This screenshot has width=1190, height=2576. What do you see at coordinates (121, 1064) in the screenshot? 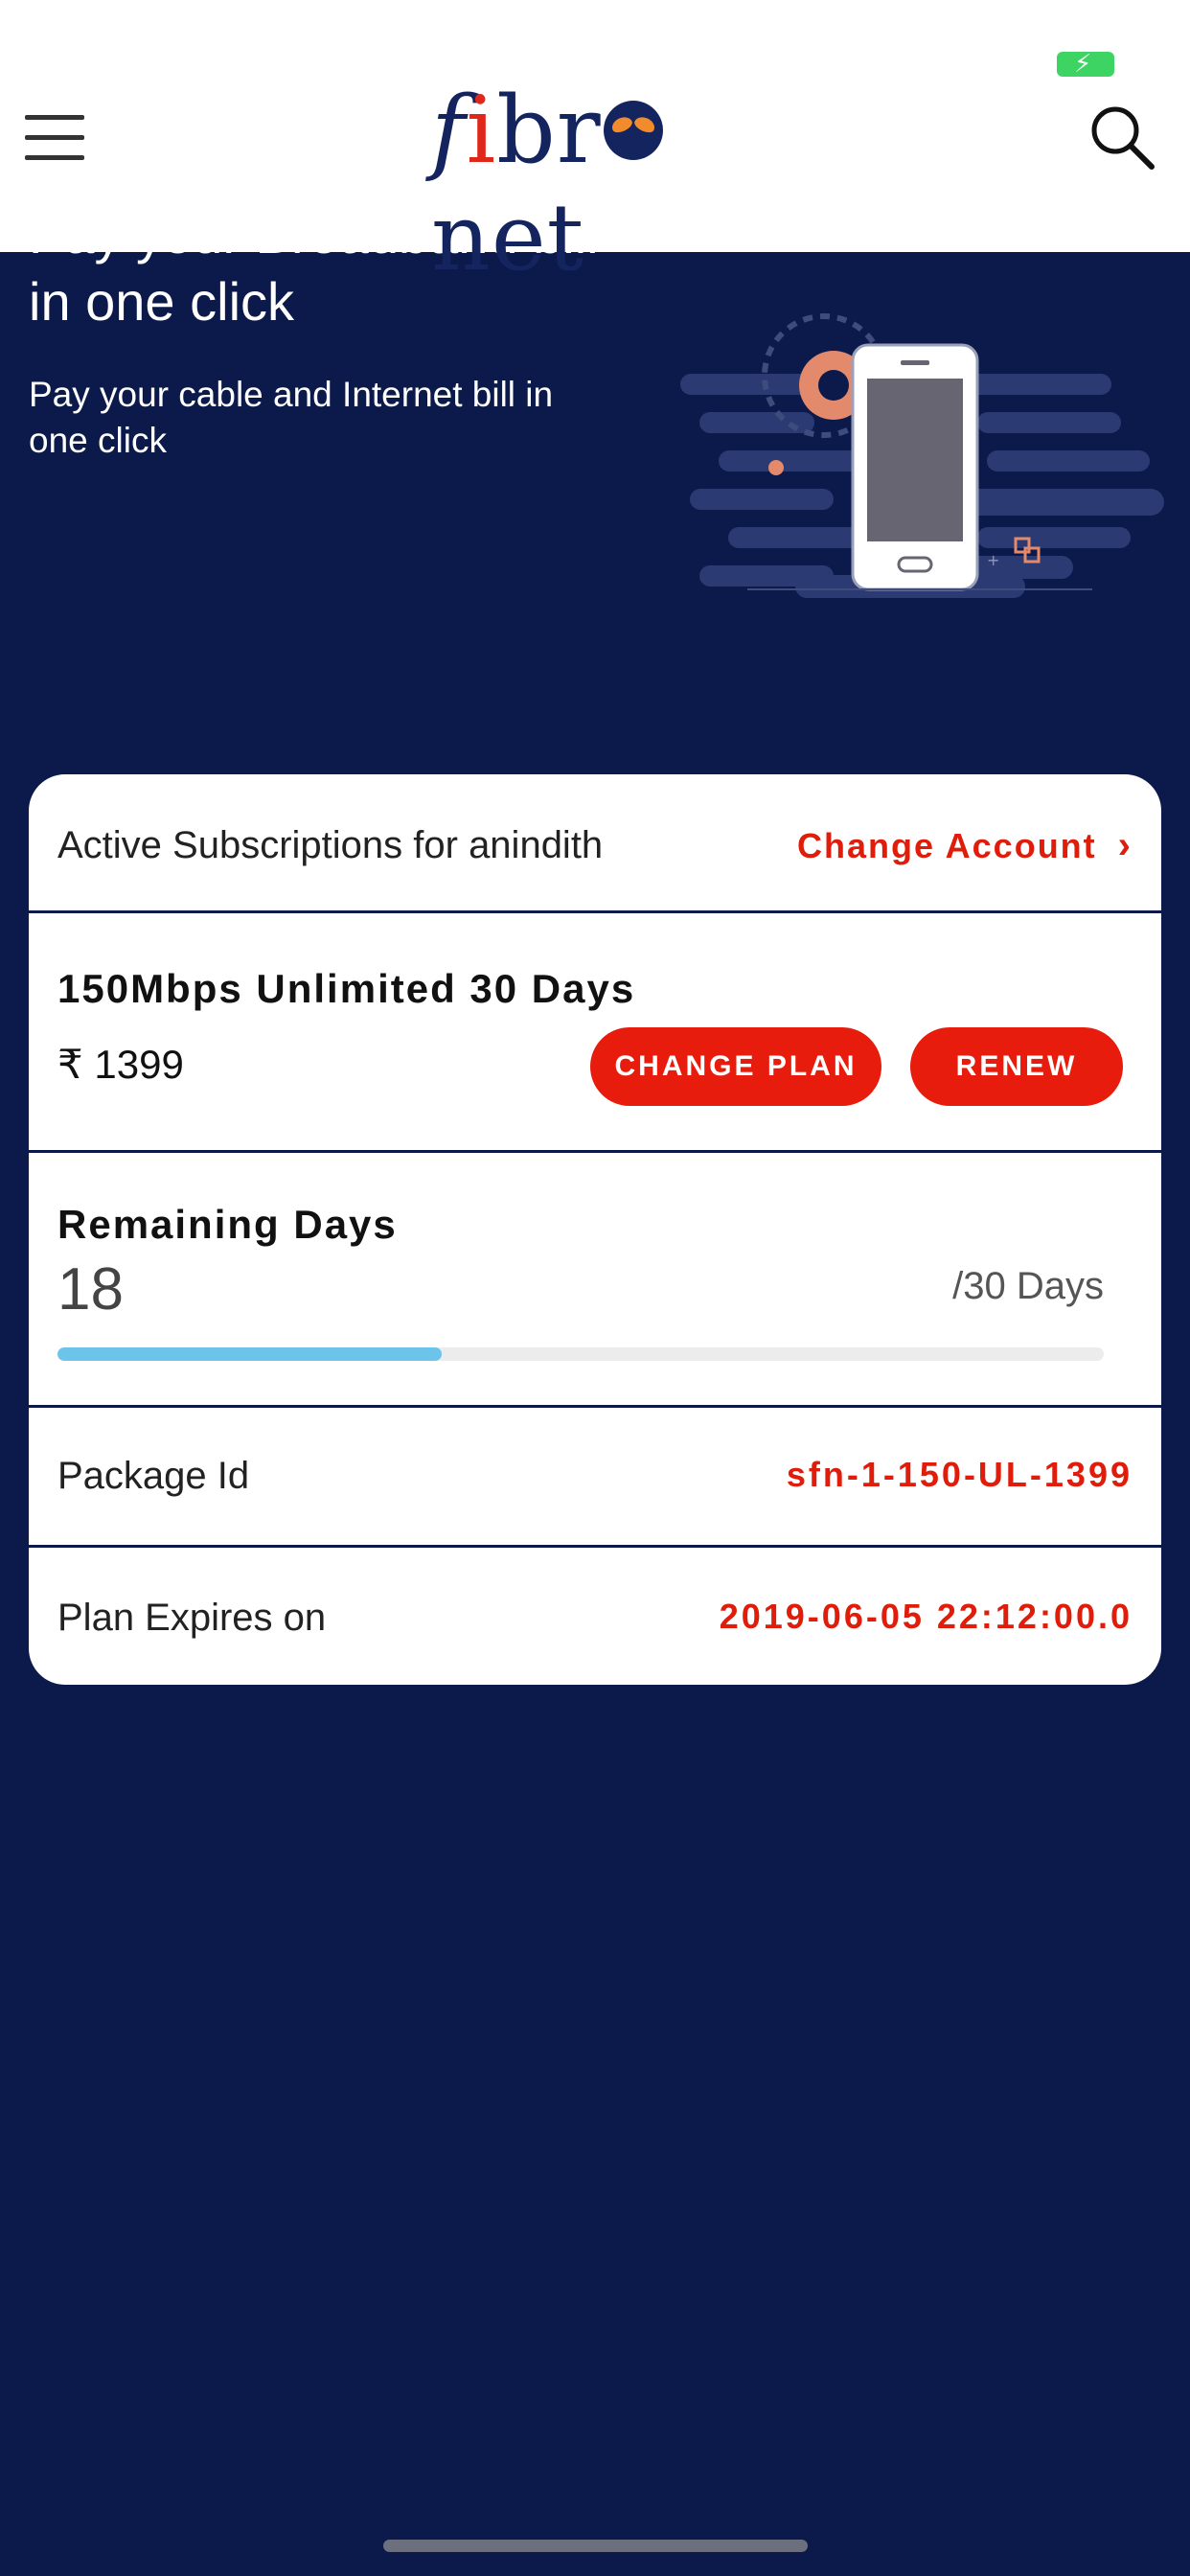
I see `plan-price: ₹ 1399` at bounding box center [121, 1064].